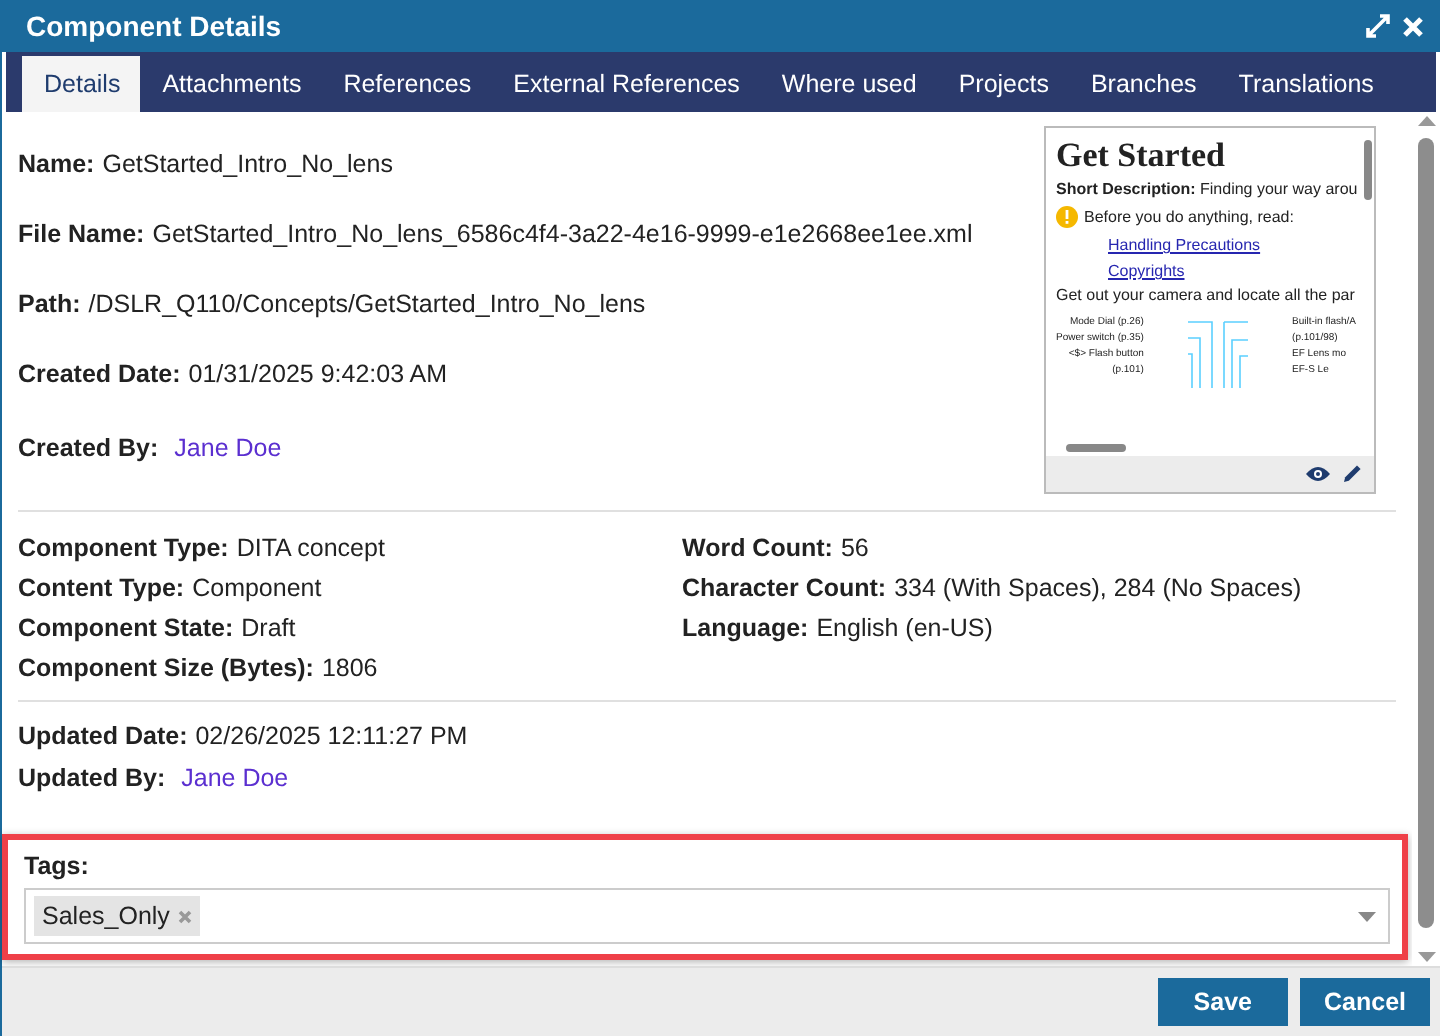 This screenshot has height=1036, width=1440. I want to click on preview-text: Before you do anything, read:, so click(1189, 216).